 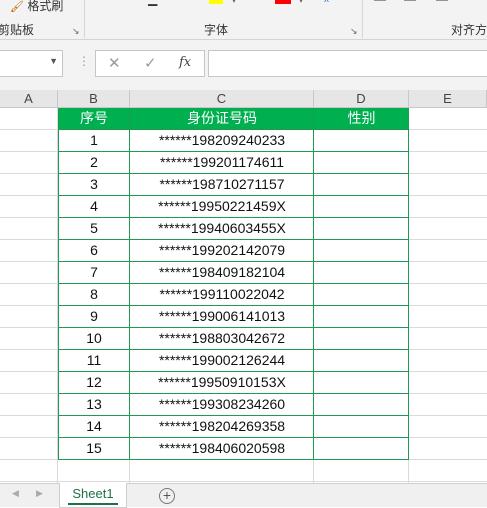 What do you see at coordinates (222, 339) in the screenshot?
I see `cell-id: ******198803042672` at bounding box center [222, 339].